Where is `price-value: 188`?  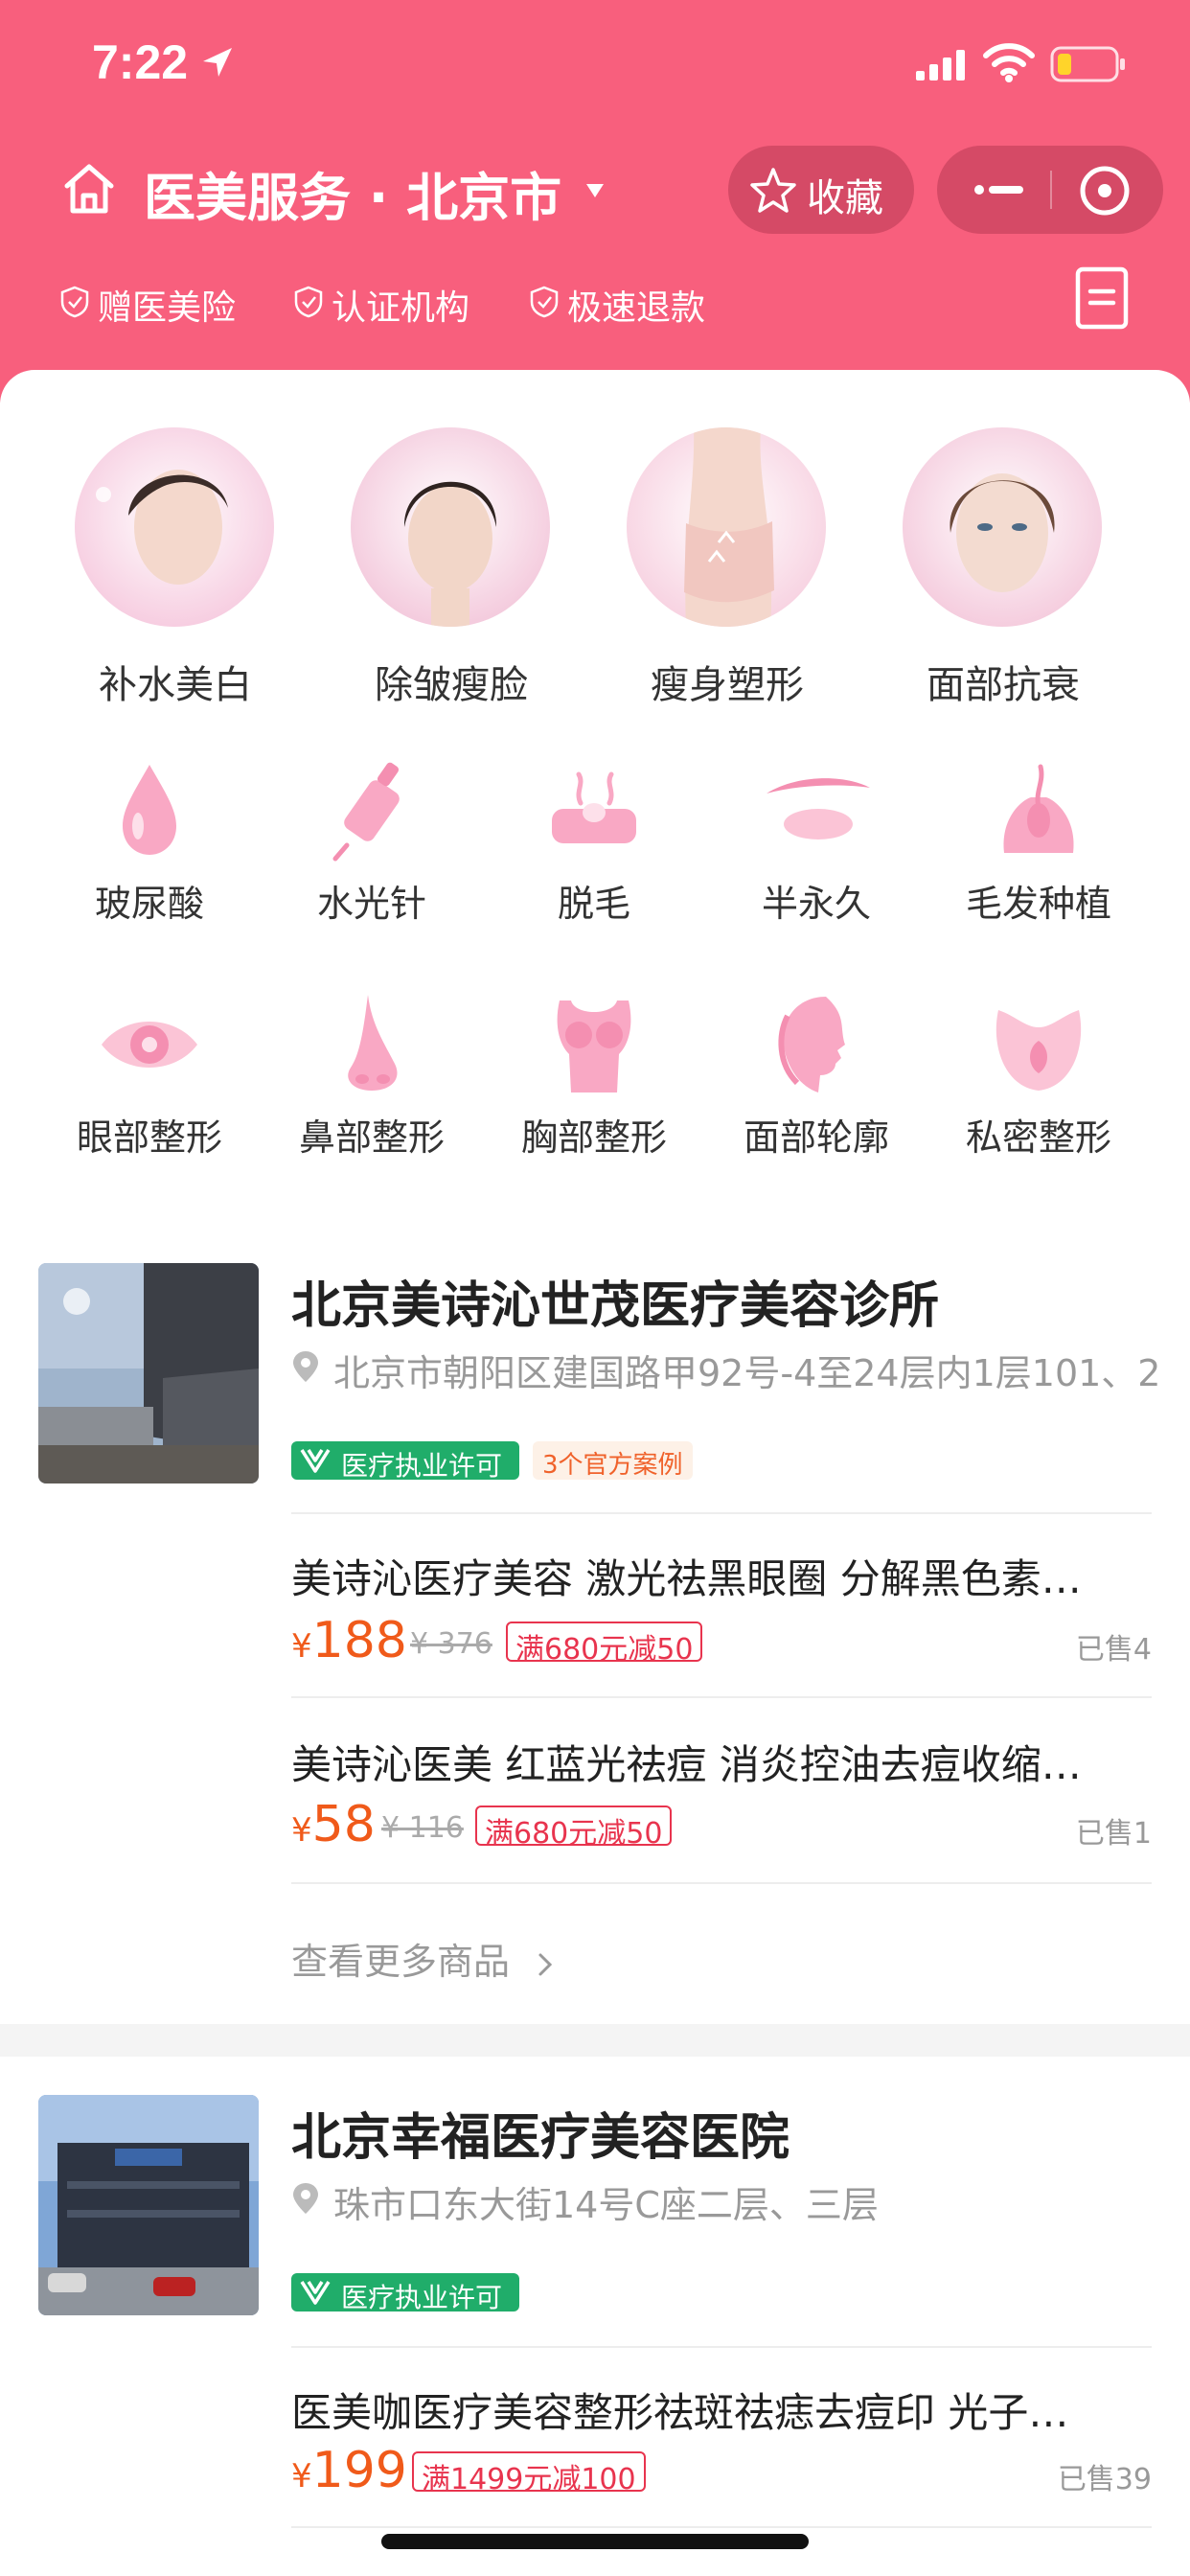 price-value: 188 is located at coordinates (359, 1640).